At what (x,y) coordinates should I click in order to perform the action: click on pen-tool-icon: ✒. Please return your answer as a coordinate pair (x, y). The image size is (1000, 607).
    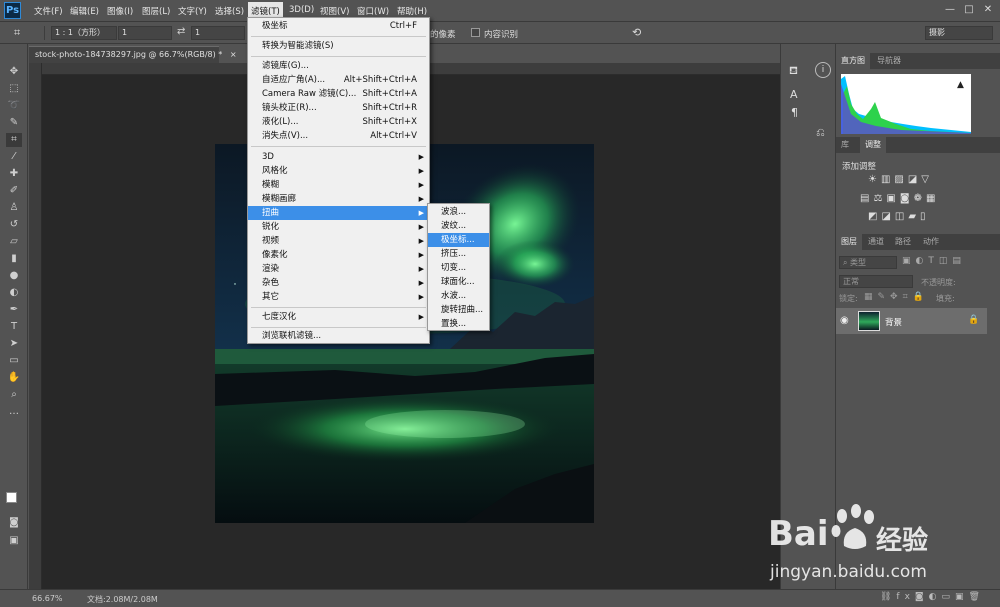
    Looking at the image, I should click on (14, 310).